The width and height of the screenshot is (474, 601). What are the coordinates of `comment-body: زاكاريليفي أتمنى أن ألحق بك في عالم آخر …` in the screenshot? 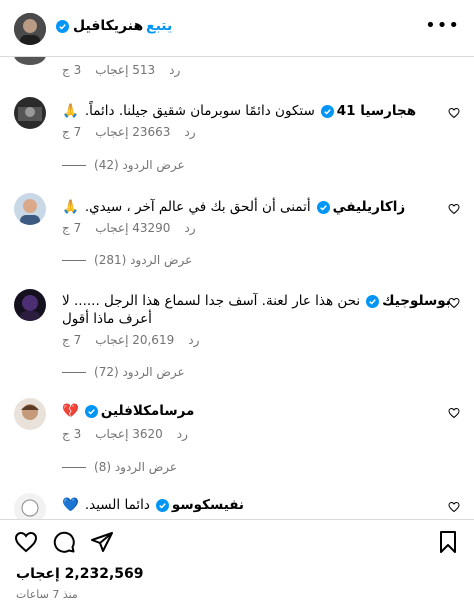 It's located at (233, 207).